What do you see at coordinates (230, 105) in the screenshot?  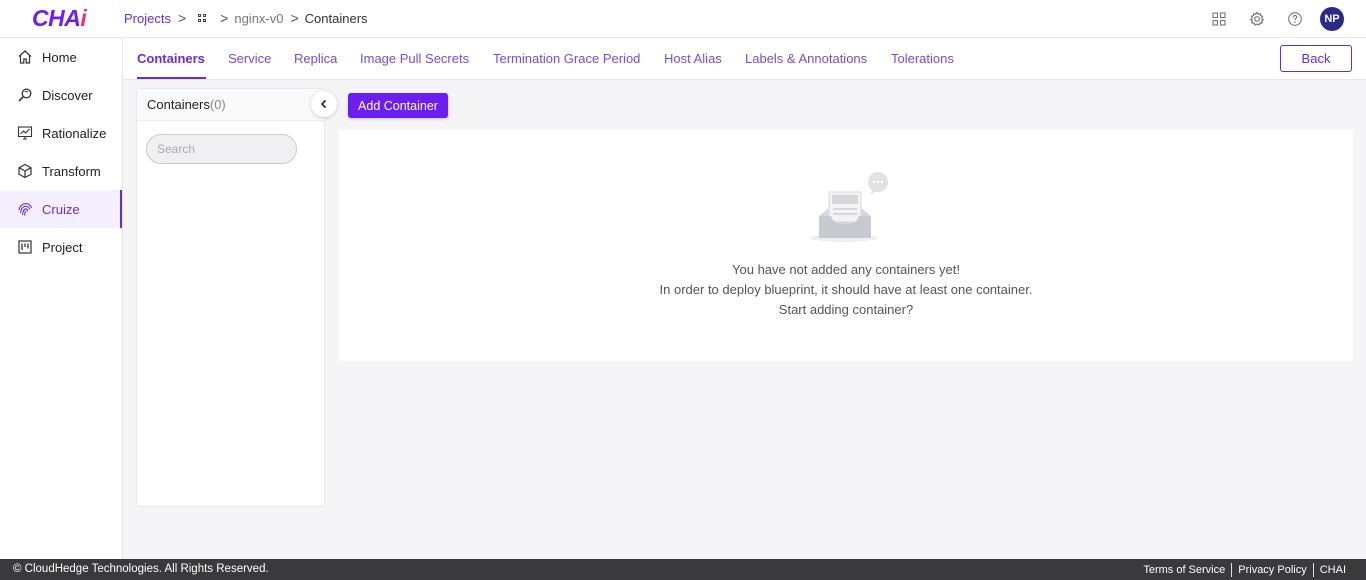 I see `containers-panel-header: Containers (0)` at bounding box center [230, 105].